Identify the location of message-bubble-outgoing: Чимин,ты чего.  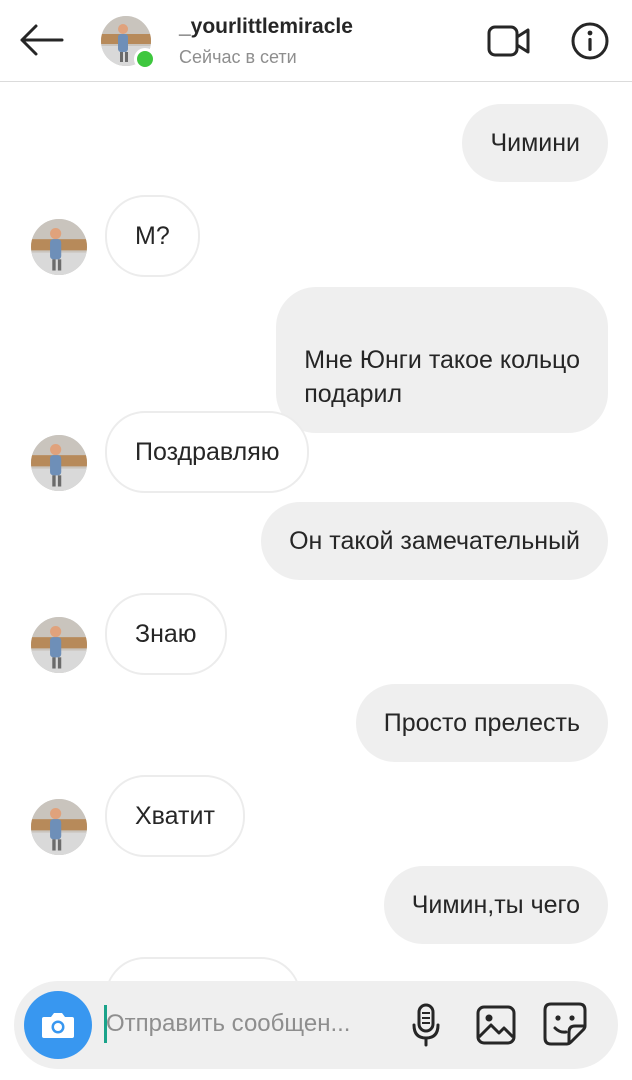
(495, 905).